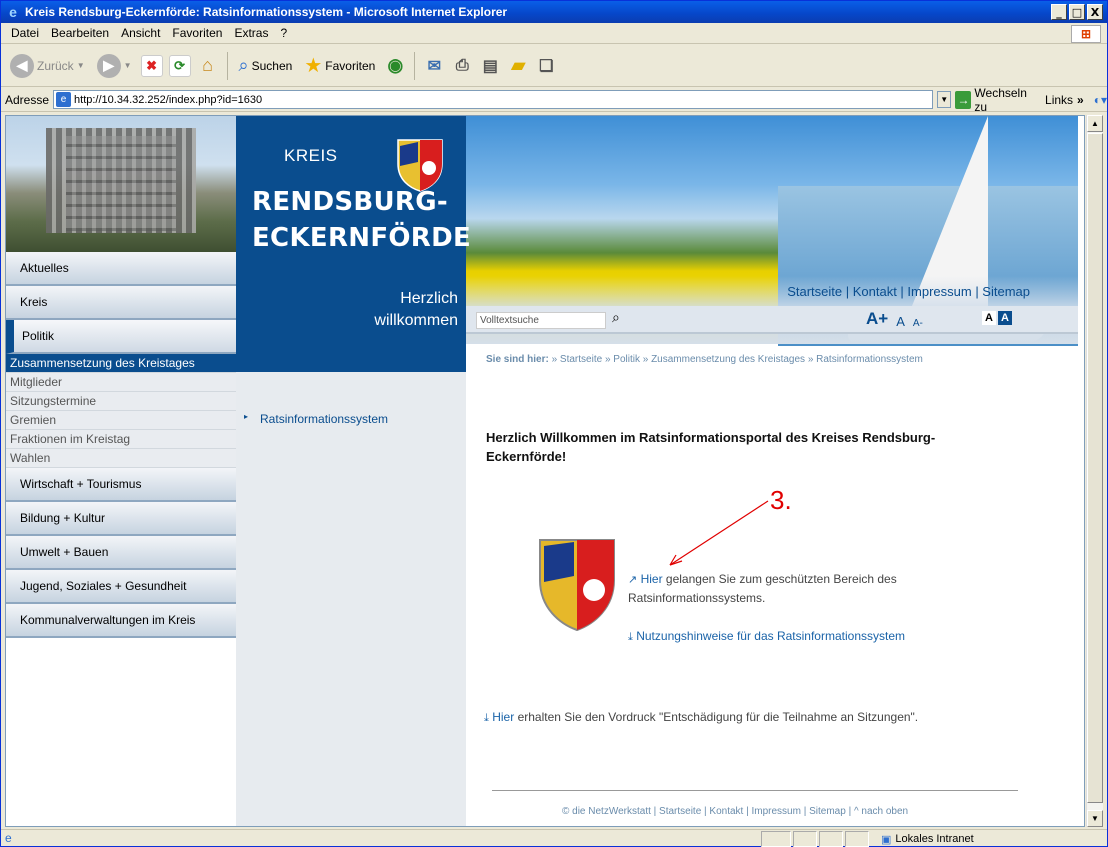  What do you see at coordinates (121, 337) in the screenshot?
I see `nav-politik: Politik` at bounding box center [121, 337].